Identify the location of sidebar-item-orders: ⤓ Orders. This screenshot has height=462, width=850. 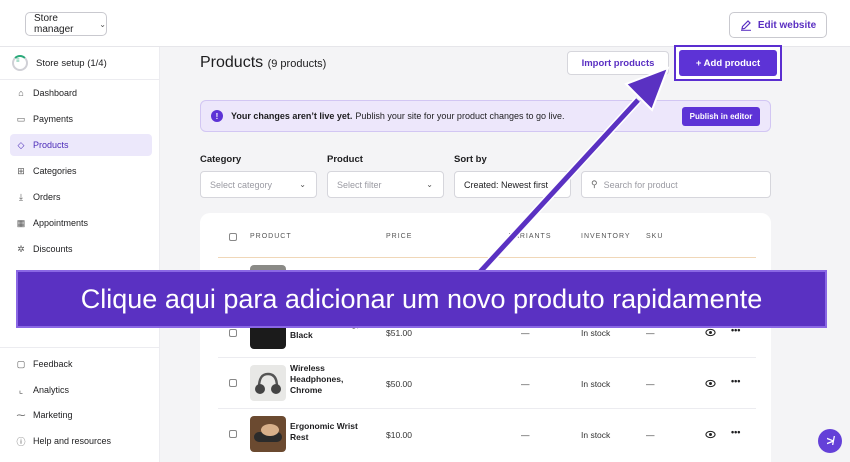
(81, 197).